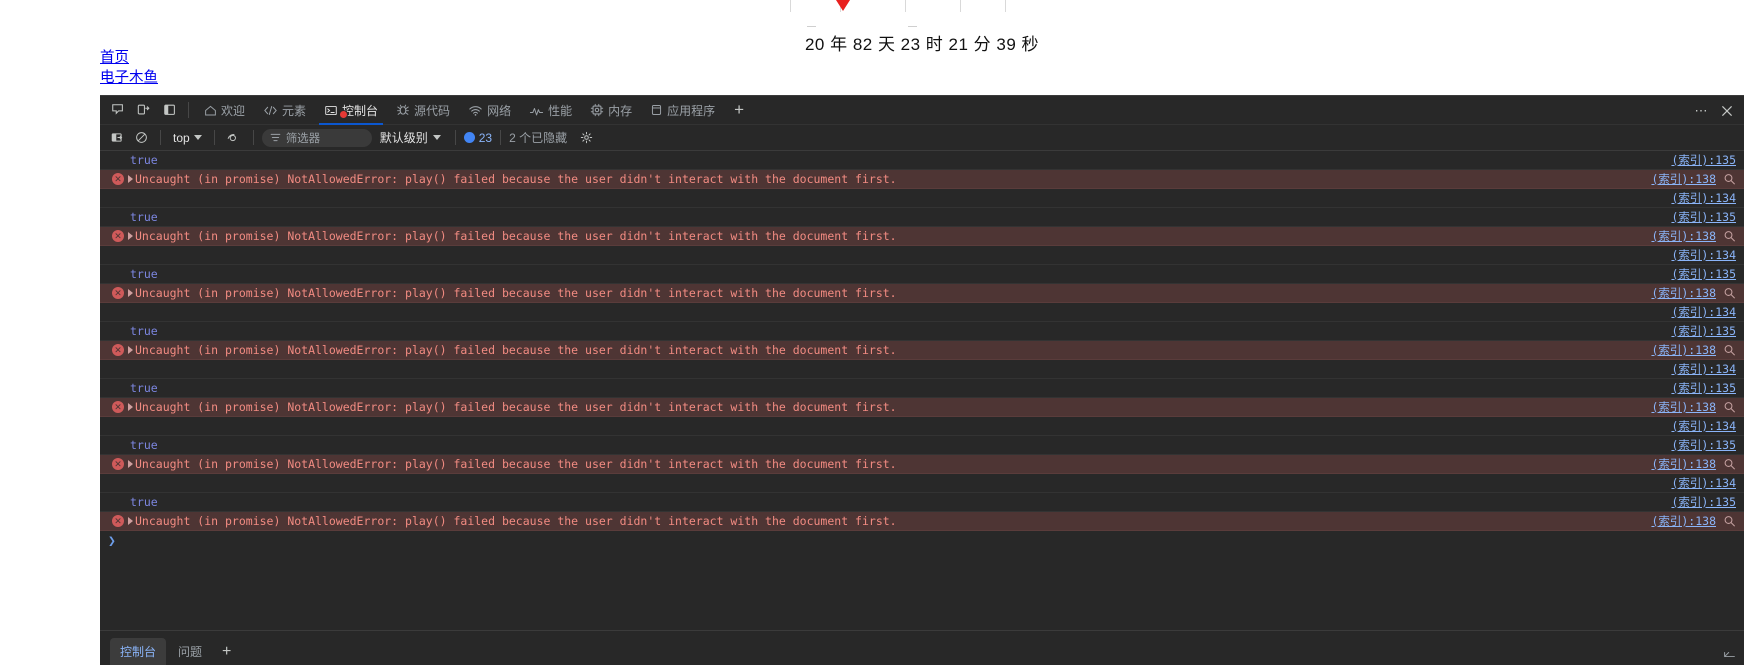 Image resolution: width=1744 pixels, height=665 pixels. Describe the element at coordinates (226, 652) in the screenshot. I see `drawer-add-tab-button: +` at that location.